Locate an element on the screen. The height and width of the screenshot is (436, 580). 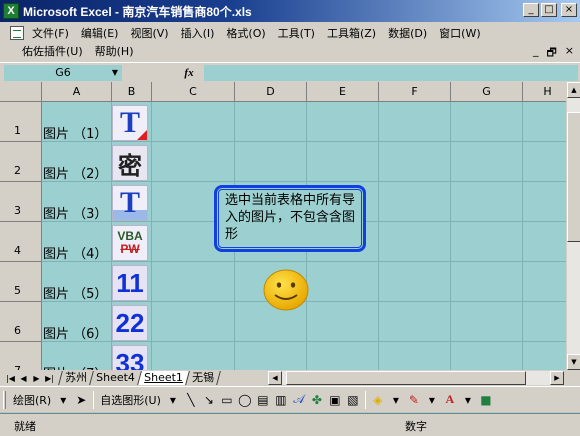
cell-a6: 图片 （6） is located at coordinates (77, 332).